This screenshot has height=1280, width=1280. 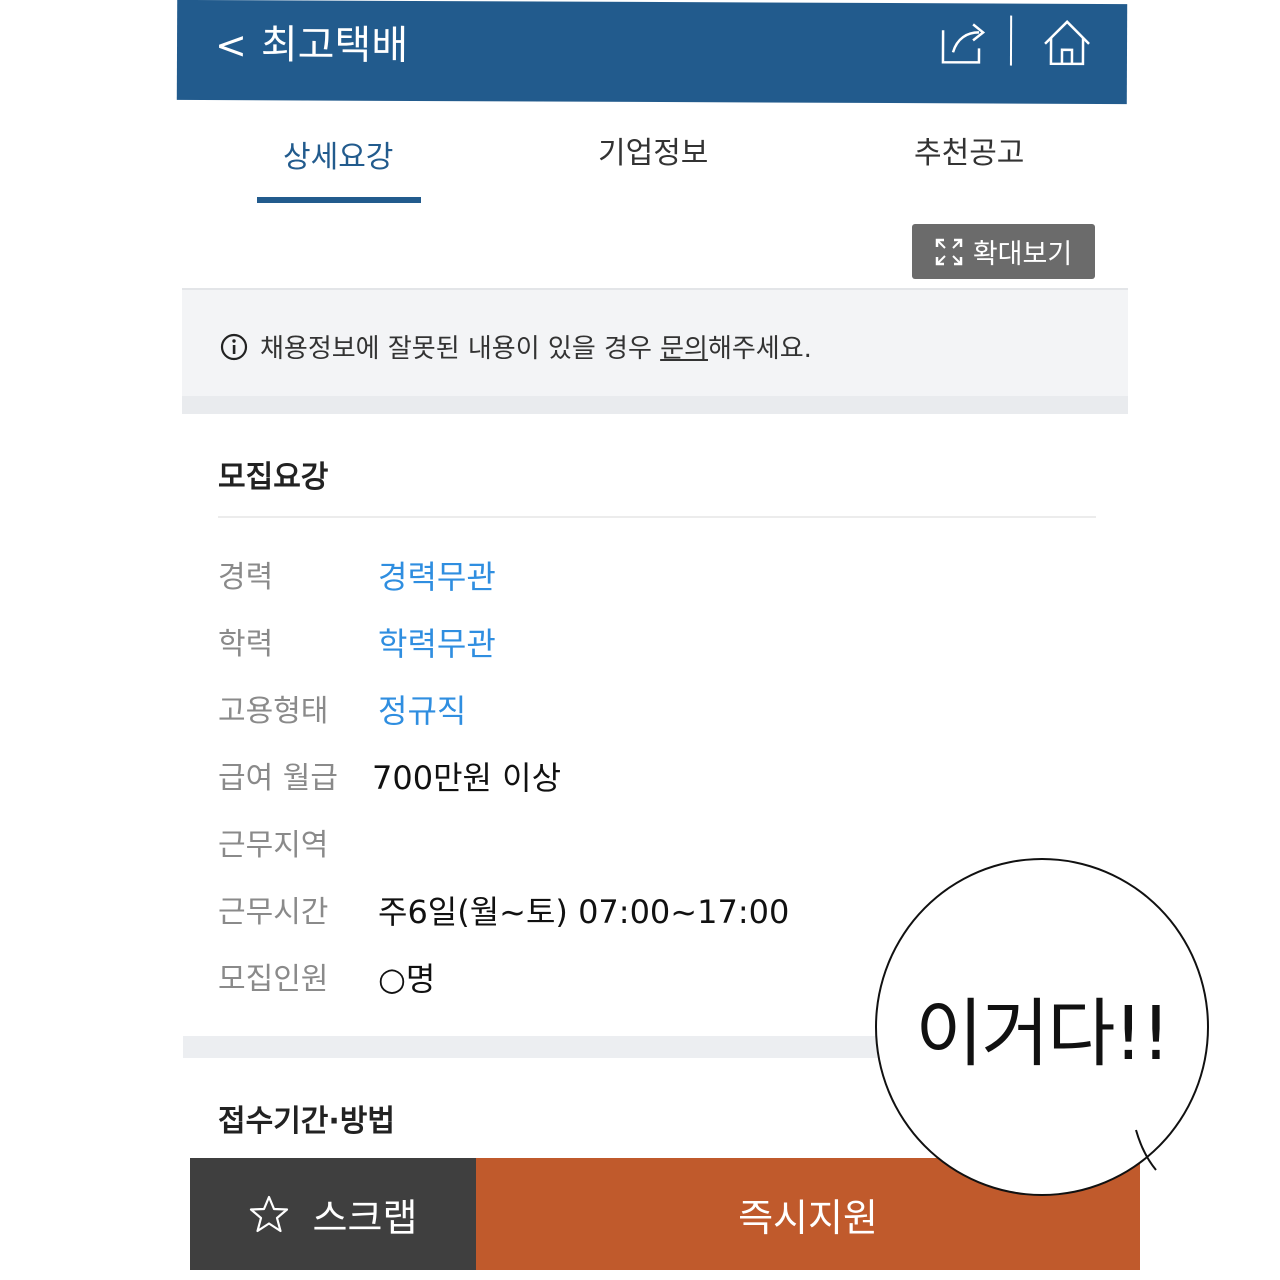 I want to click on detail-row-employment-type: 고용형태 정규직, so click(x=342, y=709).